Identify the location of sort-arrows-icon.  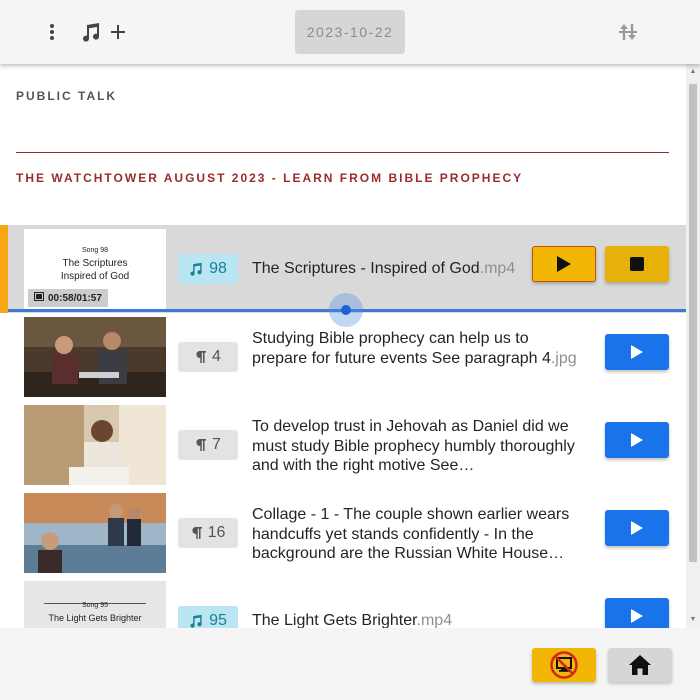
(628, 32).